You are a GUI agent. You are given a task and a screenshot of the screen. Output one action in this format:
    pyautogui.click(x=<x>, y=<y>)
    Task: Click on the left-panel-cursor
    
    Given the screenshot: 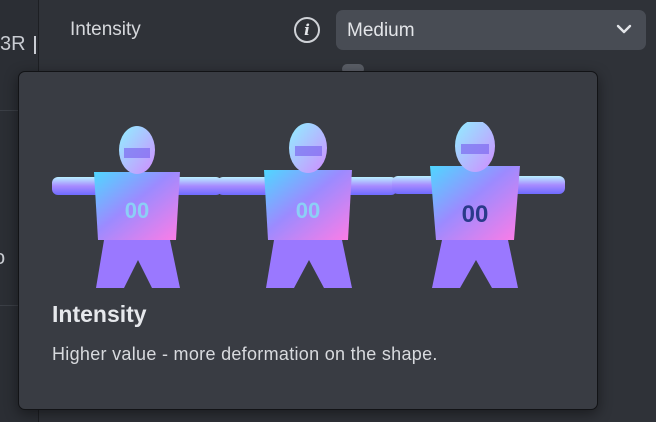 What is the action you would take?
    pyautogui.click(x=35, y=45)
    